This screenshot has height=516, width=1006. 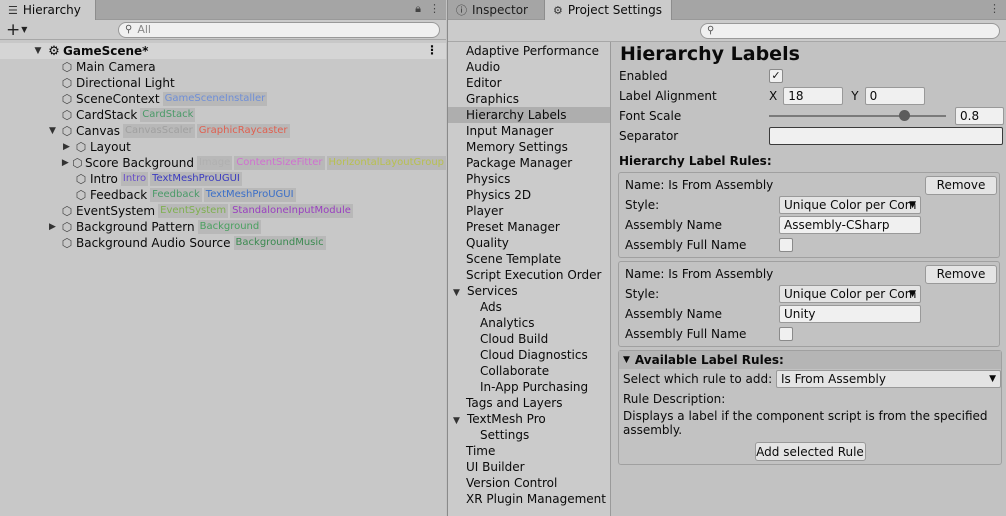 I want to click on tab-project-settings-label: Project Settings, so click(x=614, y=10).